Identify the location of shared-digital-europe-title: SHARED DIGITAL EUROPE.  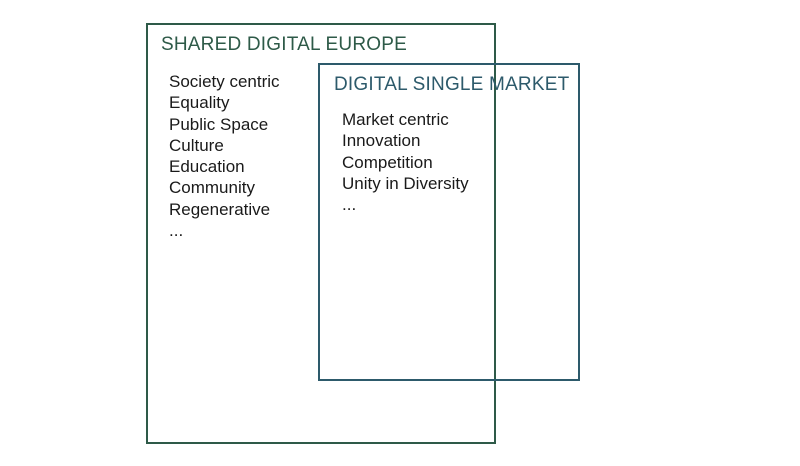
(284, 44).